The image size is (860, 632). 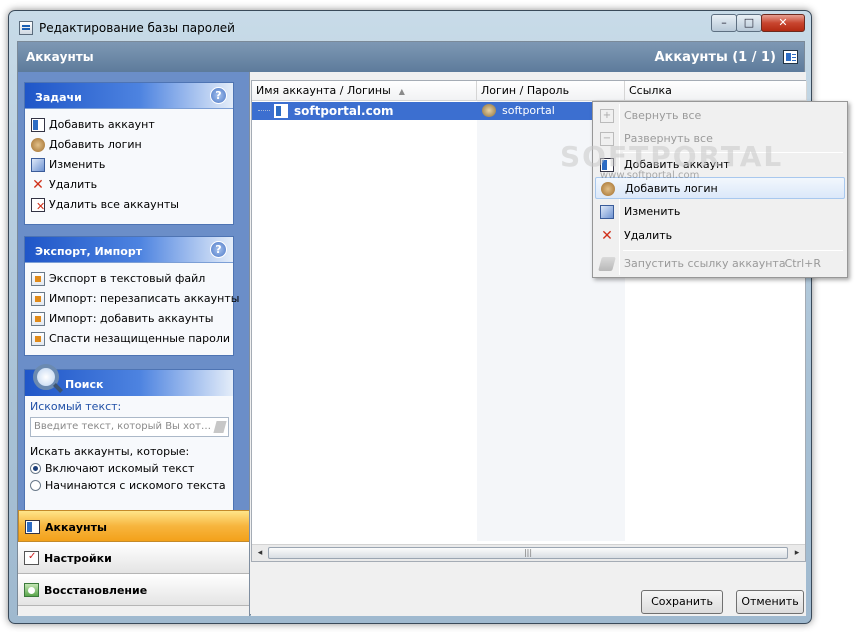 What do you see at coordinates (260, 553) in the screenshot?
I see `scroll-left-icon: ◂` at bounding box center [260, 553].